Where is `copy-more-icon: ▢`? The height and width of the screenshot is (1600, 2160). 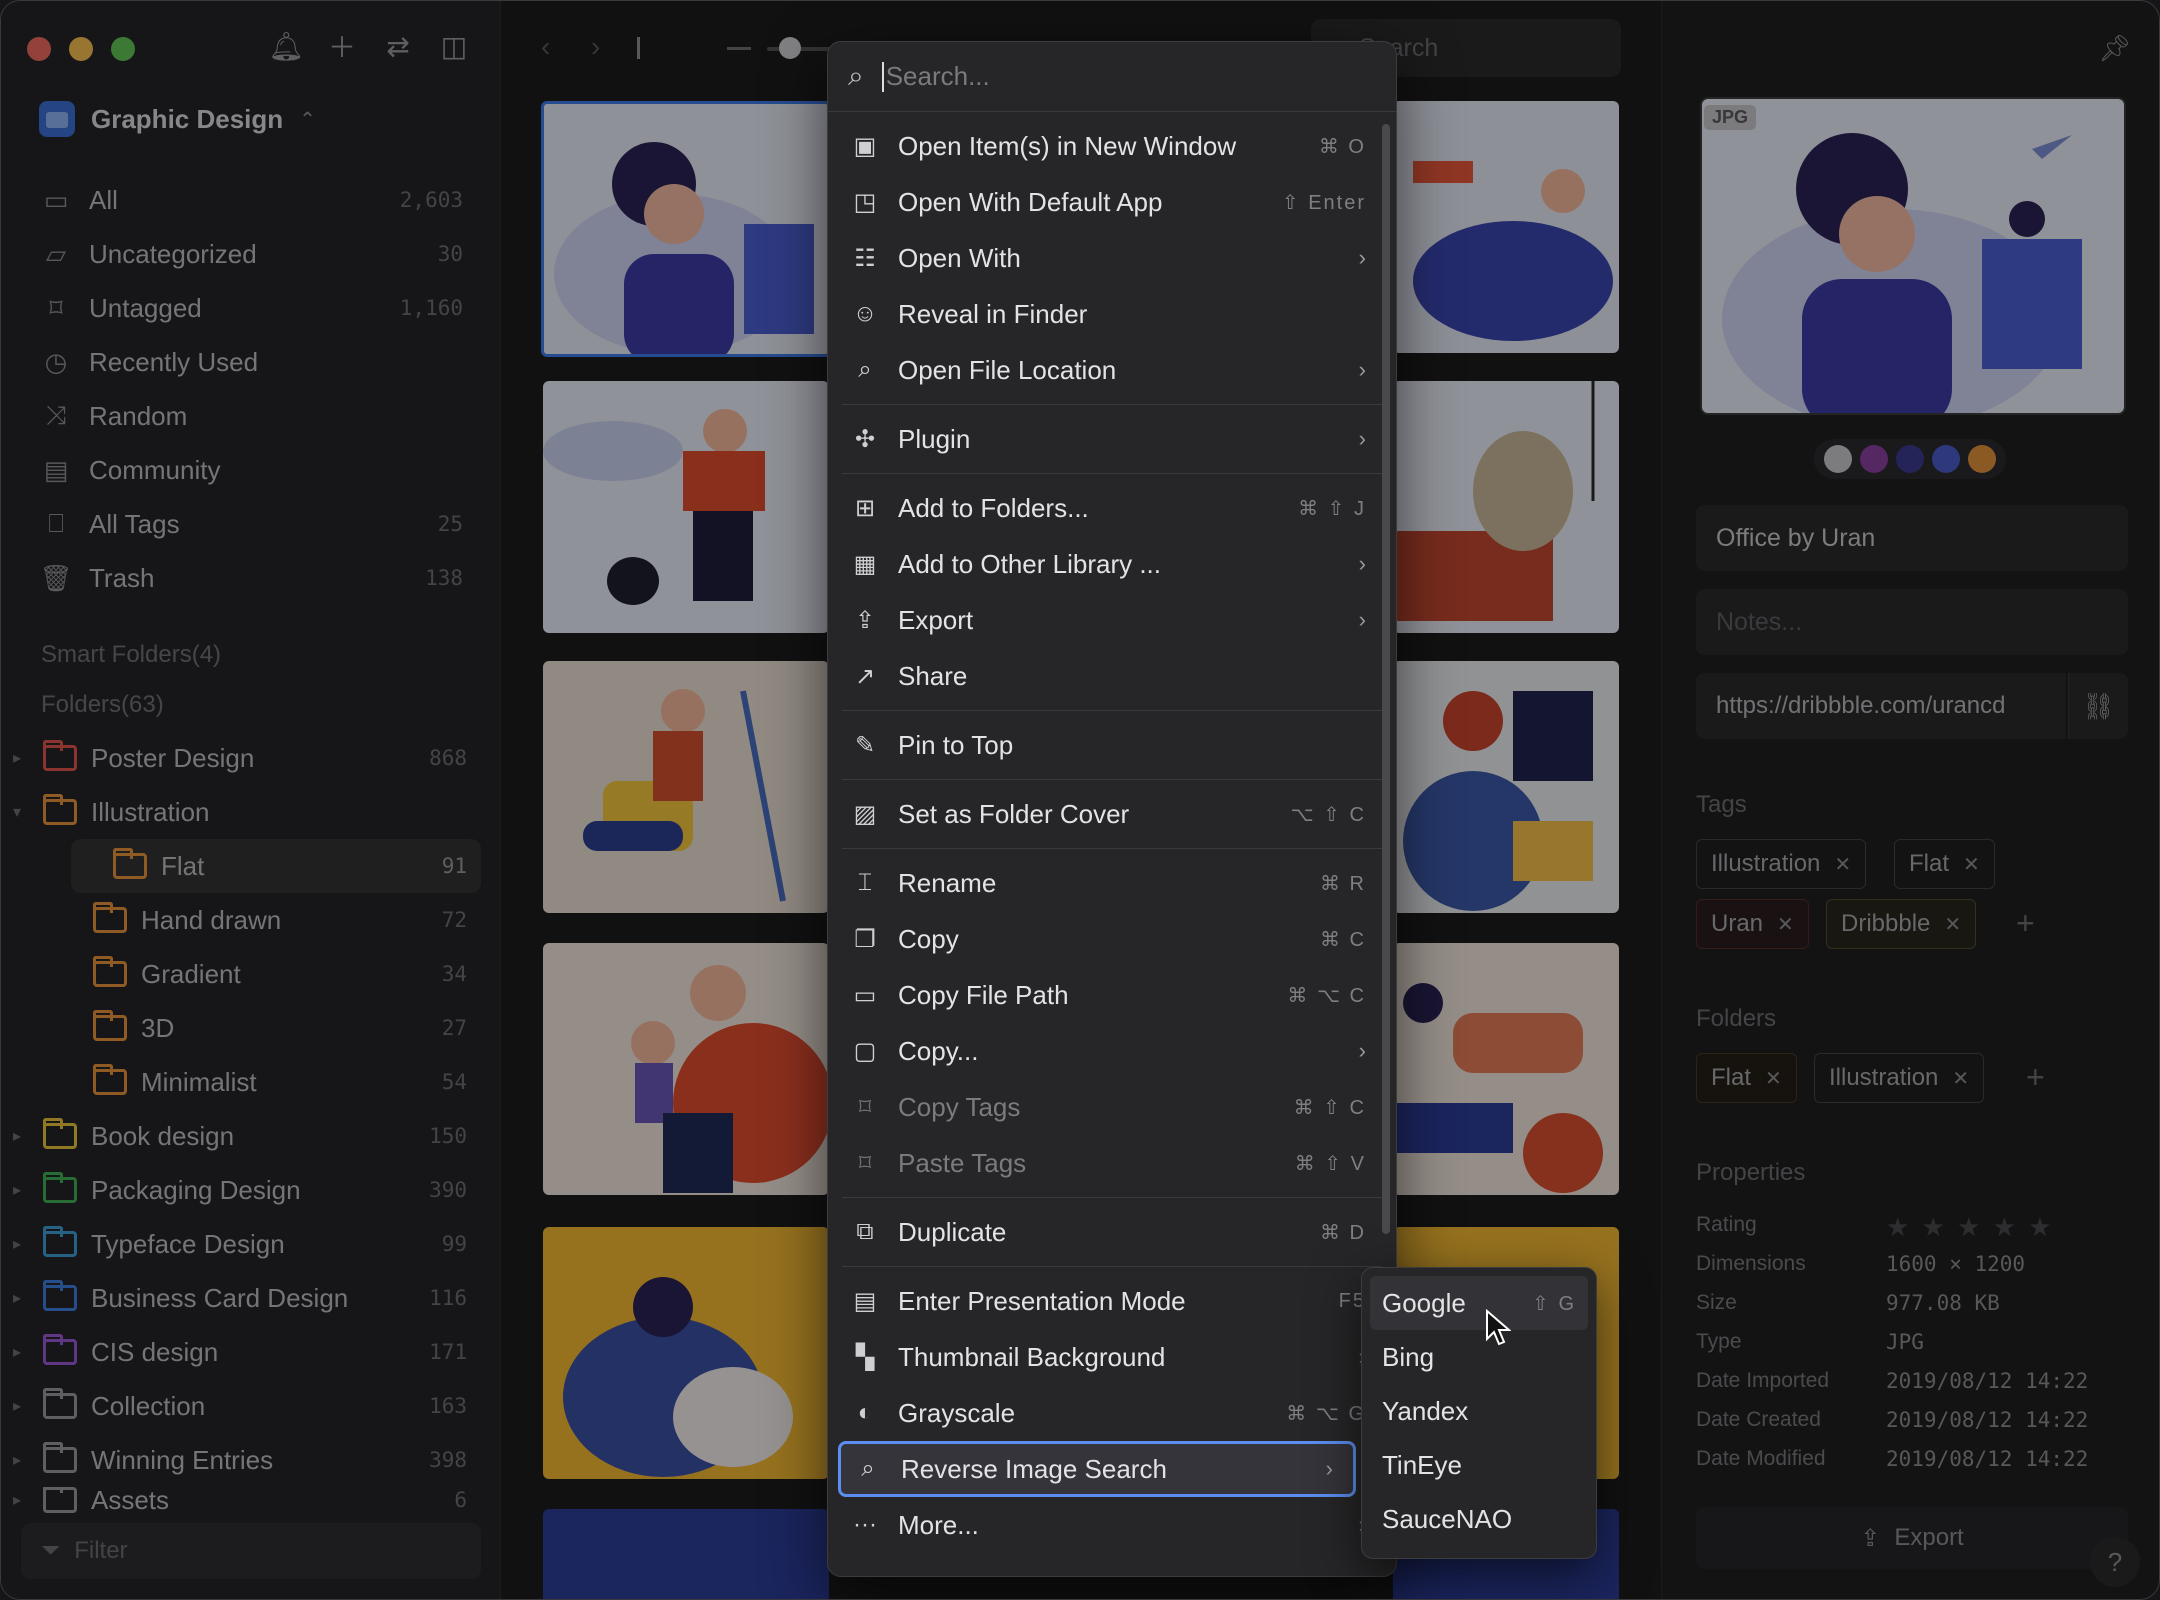
copy-more-icon: ▢ is located at coordinates (865, 1051).